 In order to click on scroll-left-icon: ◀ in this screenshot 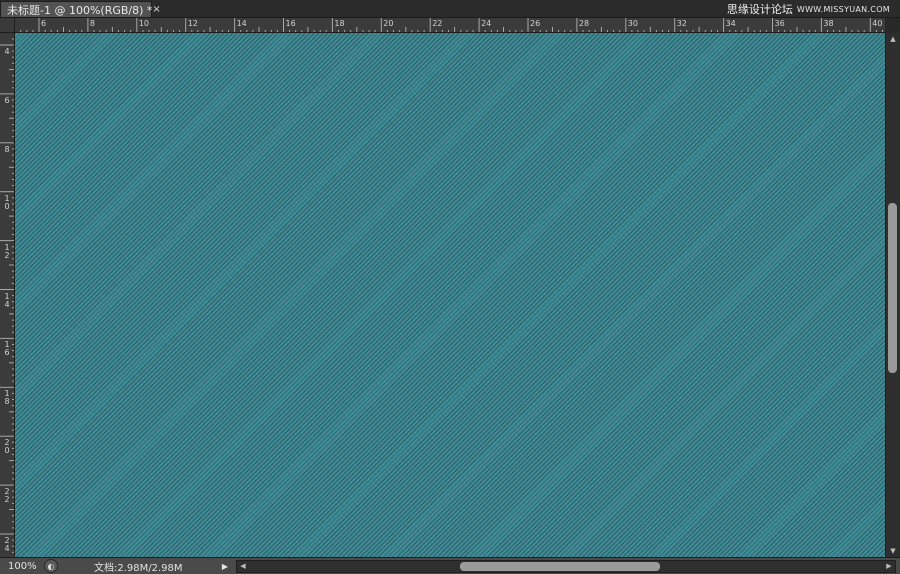, I will do `click(243, 566)`.